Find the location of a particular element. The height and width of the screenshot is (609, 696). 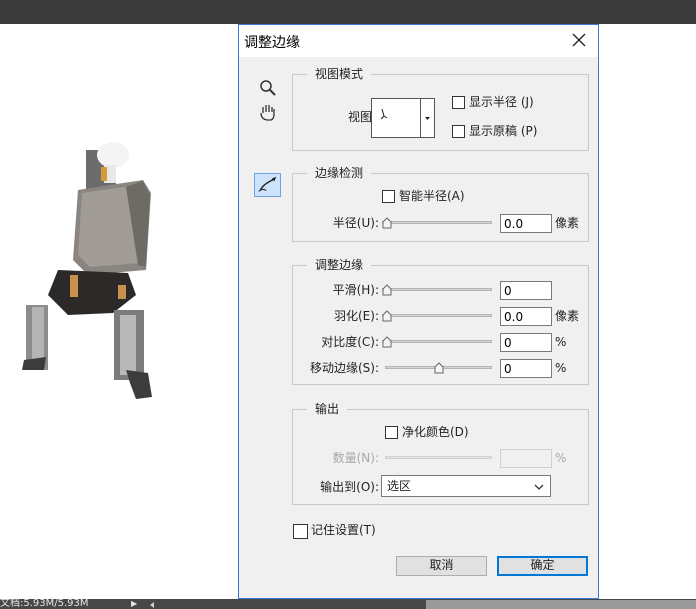

shift-edge-slider-thumb is located at coordinates (439, 368).